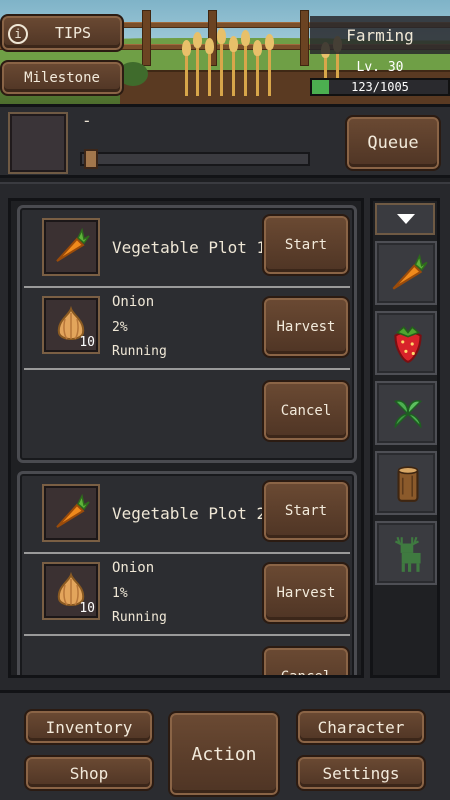 The image size is (450, 800). I want to click on inventory-label: Inventory, so click(89, 727).